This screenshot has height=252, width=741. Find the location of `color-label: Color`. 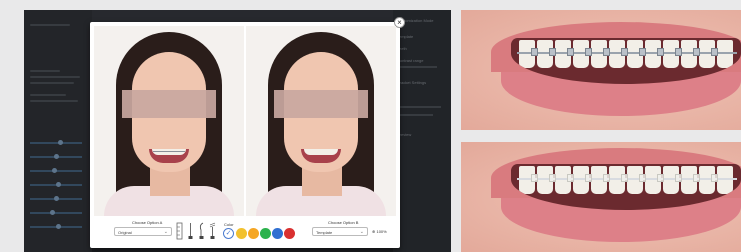

color-label: Color is located at coordinates (229, 224).